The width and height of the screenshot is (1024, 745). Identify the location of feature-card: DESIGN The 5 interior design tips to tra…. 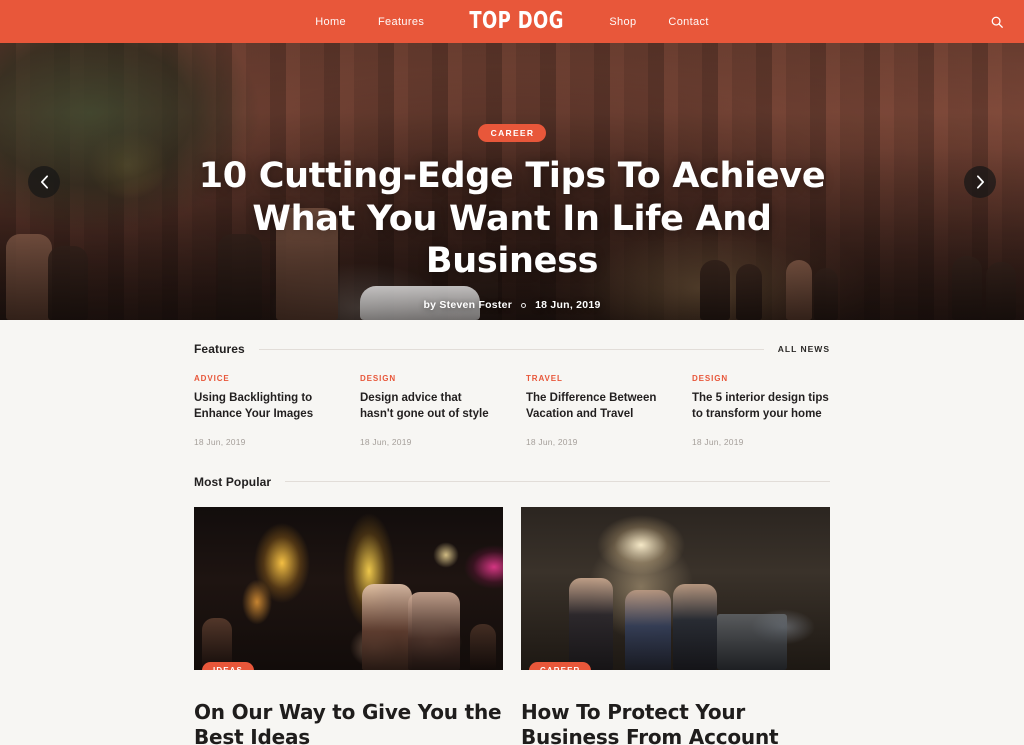
(761, 410).